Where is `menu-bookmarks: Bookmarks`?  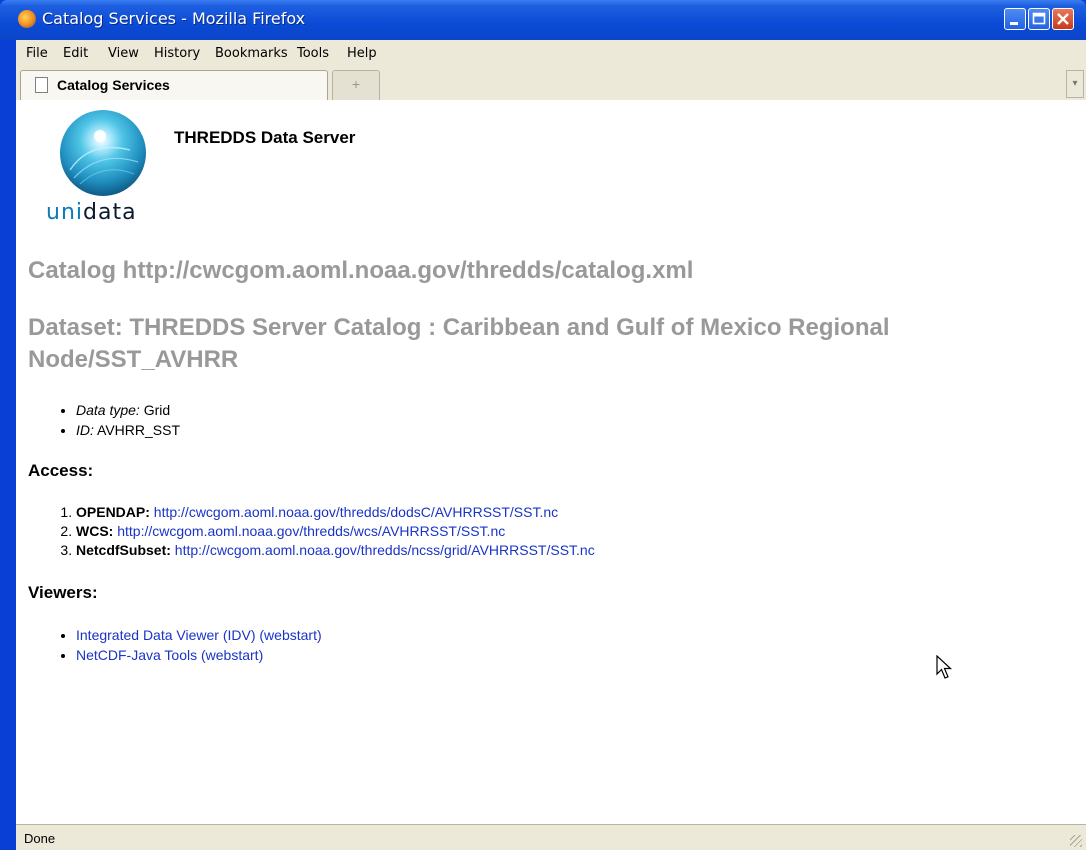 menu-bookmarks: Bookmarks is located at coordinates (251, 53).